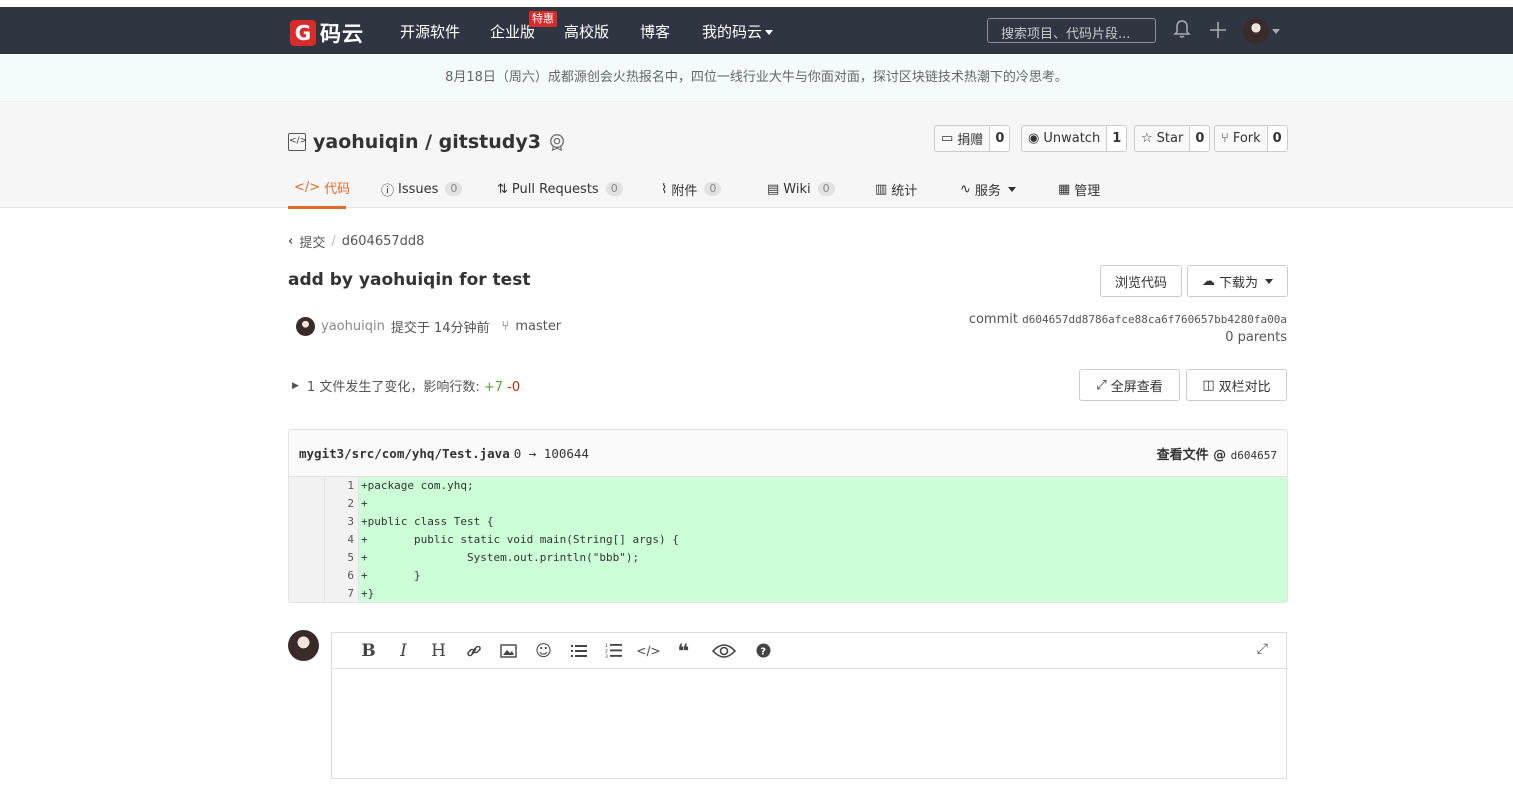 The width and height of the screenshot is (1513, 802). I want to click on view-file-link: 查看文件 @ d604657, so click(1217, 453).